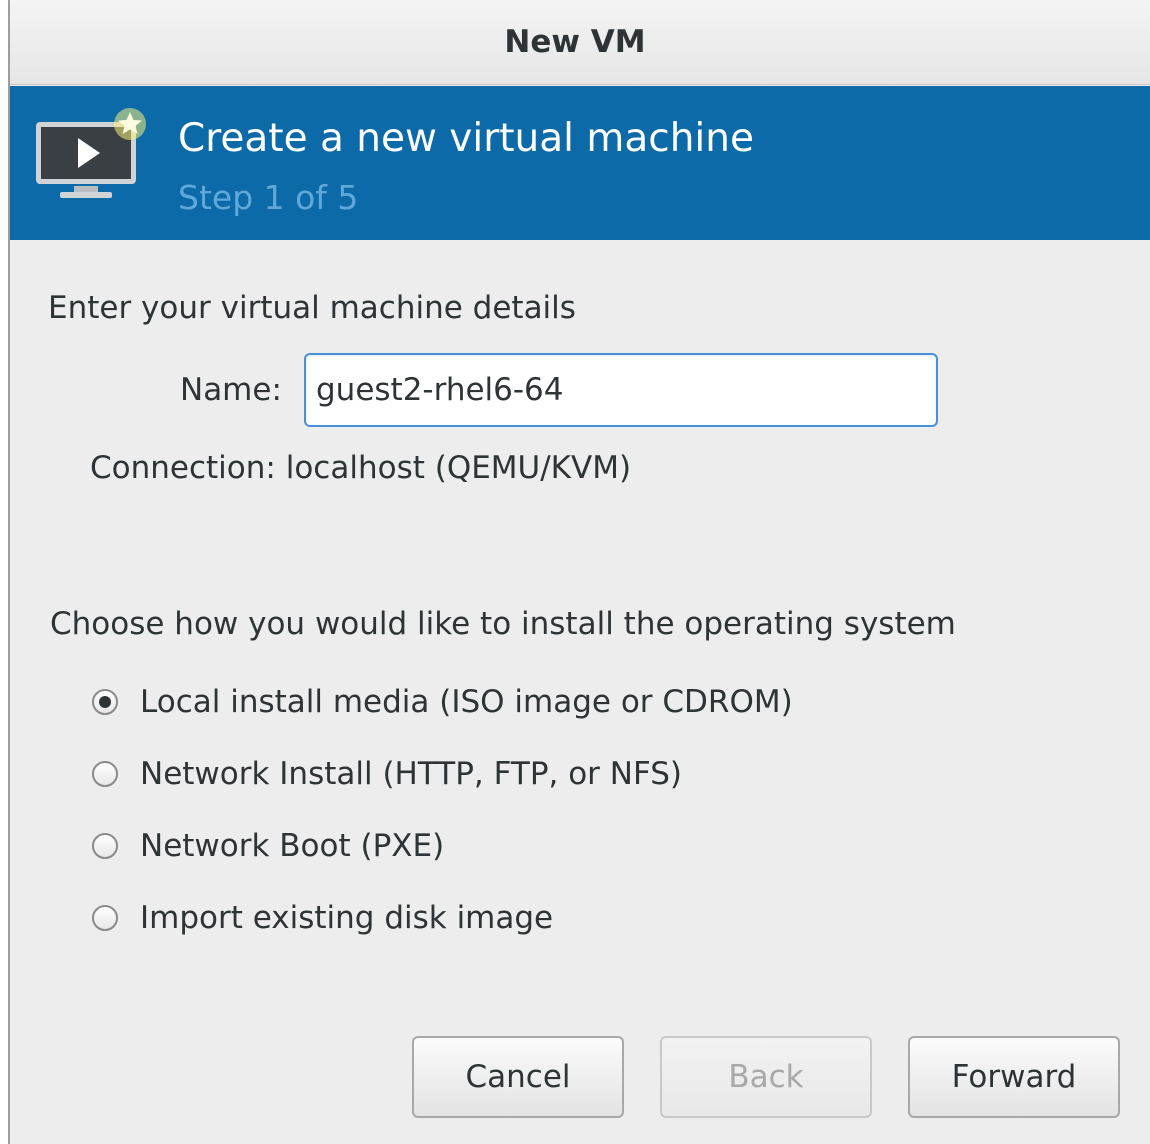  I want to click on connection-row: Connection: localhost (QEMU/KVM), so click(360, 468).